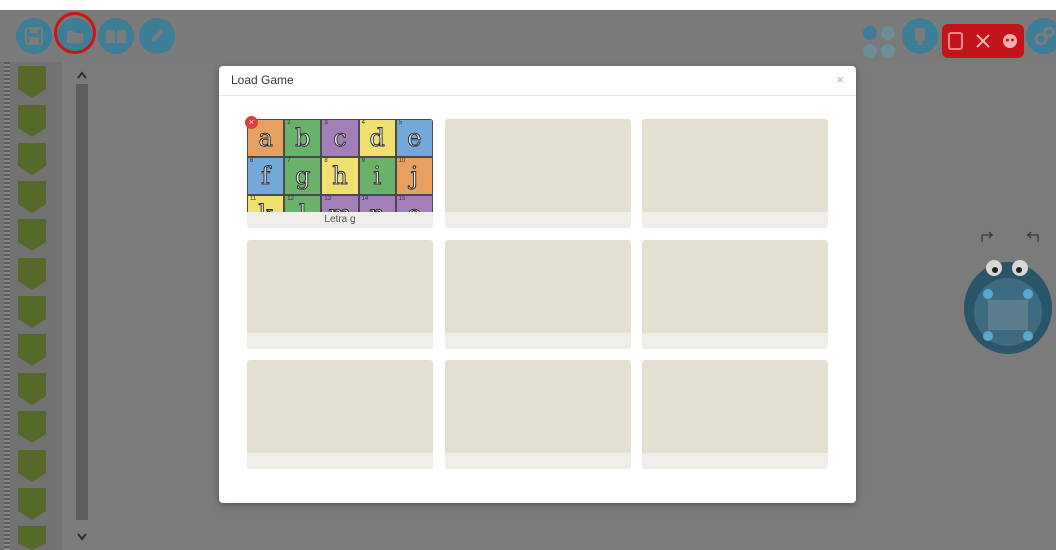 The width and height of the screenshot is (1056, 550). I want to click on letter-cell-letter: d, so click(377, 138).